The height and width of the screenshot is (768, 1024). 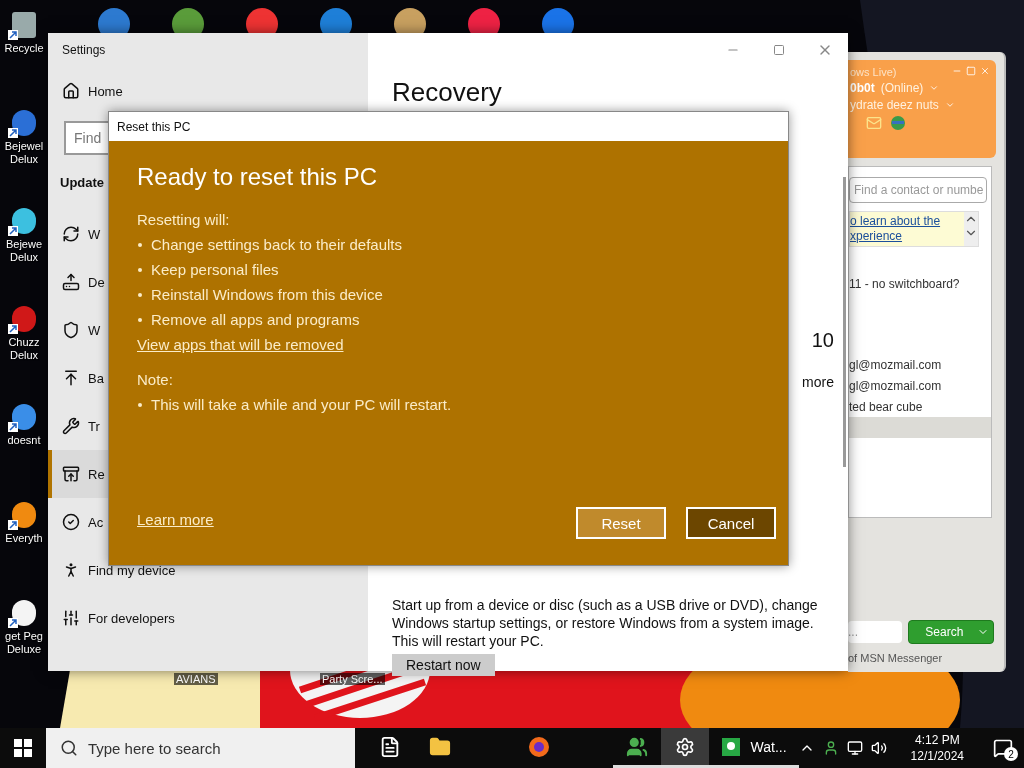 What do you see at coordinates (184, 220) in the screenshot?
I see `intro-text: Resetting will:` at bounding box center [184, 220].